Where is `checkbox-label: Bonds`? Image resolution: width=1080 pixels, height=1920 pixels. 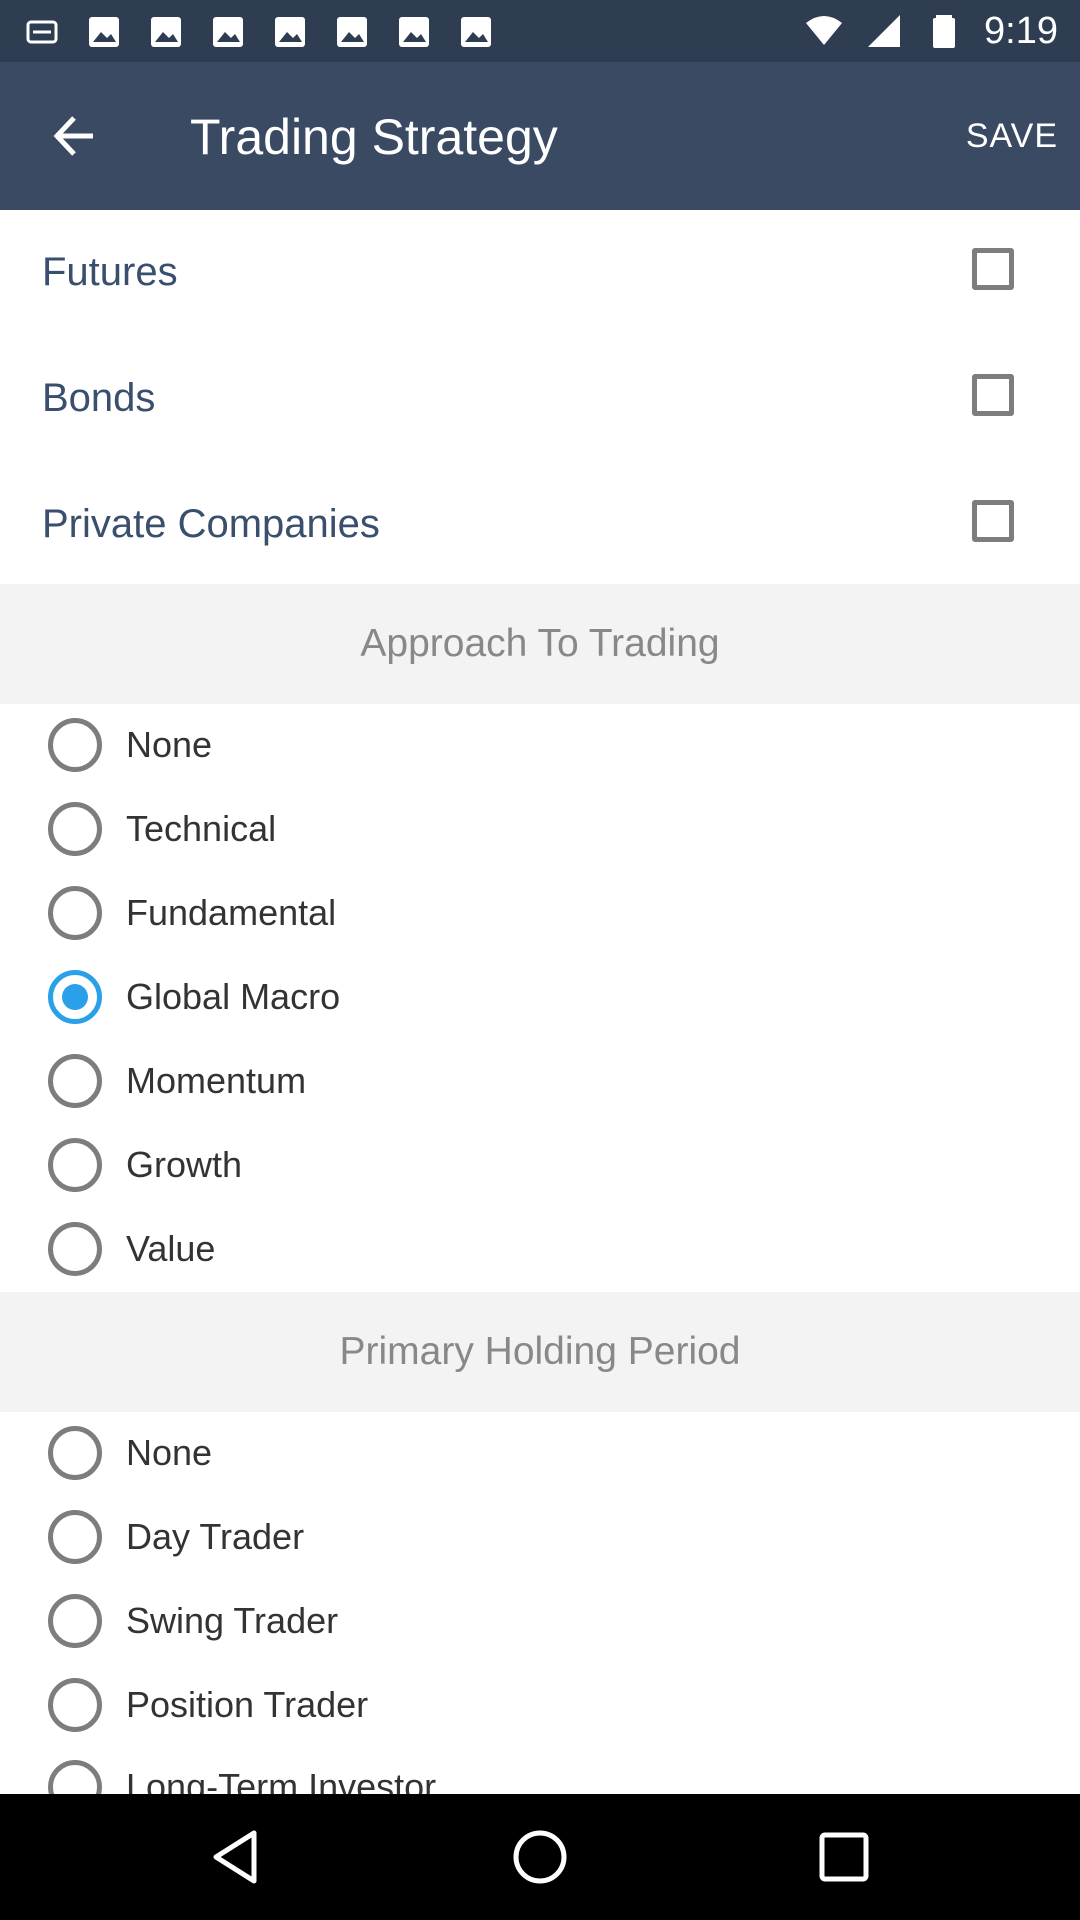 checkbox-label: Bonds is located at coordinates (99, 398).